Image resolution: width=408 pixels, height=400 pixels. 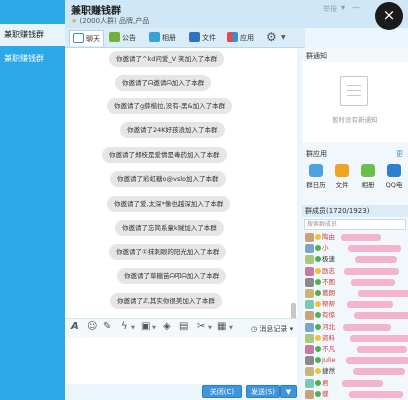 What do you see at coordinates (355, 237) in the screenshot?
I see `member-row: 陶由` at bounding box center [355, 237].